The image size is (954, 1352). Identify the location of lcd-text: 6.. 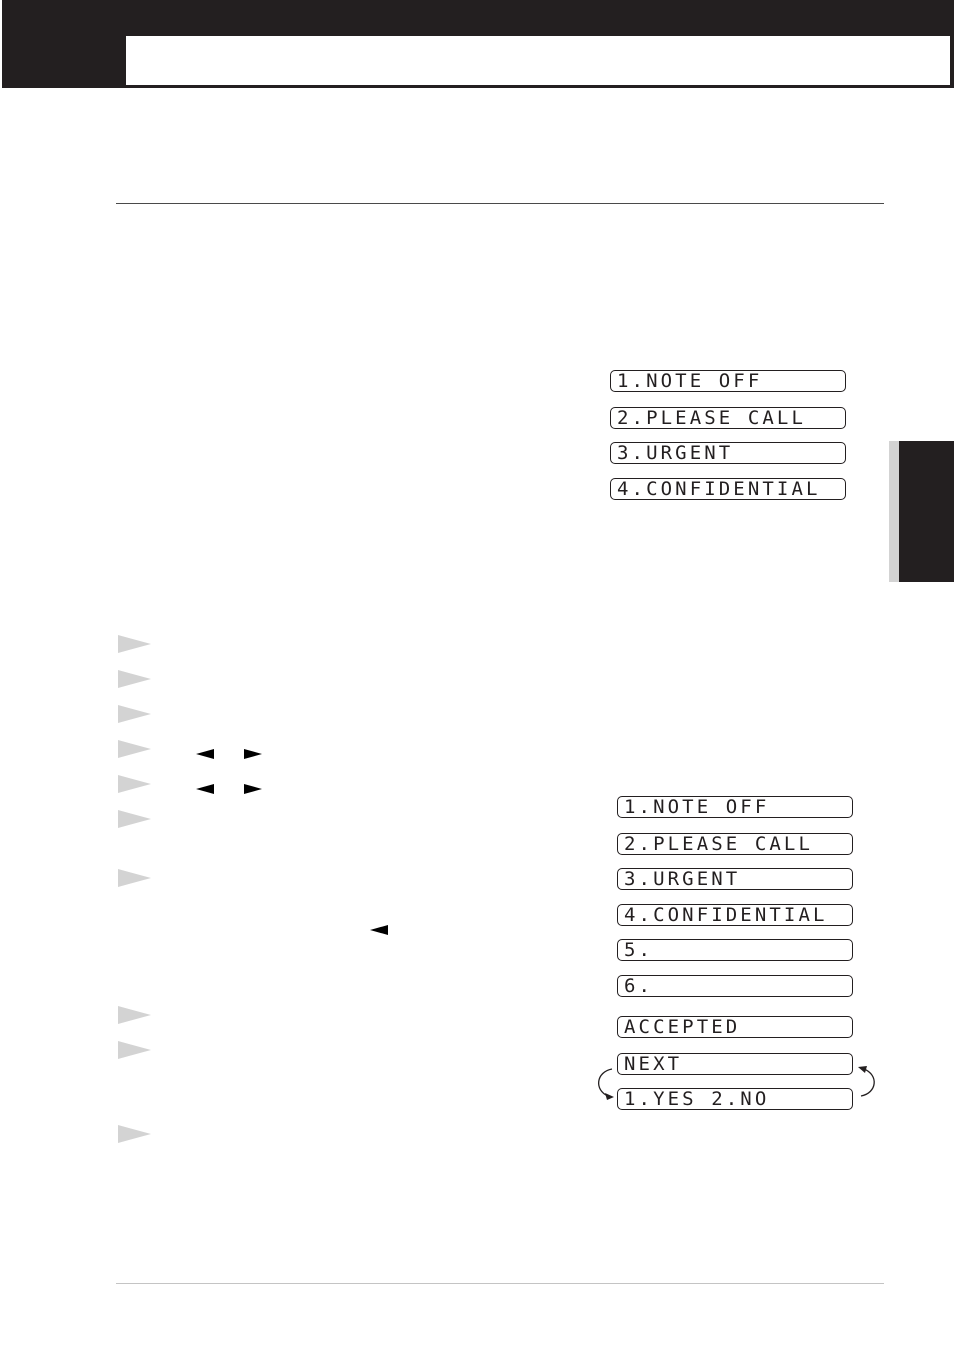
(639, 986).